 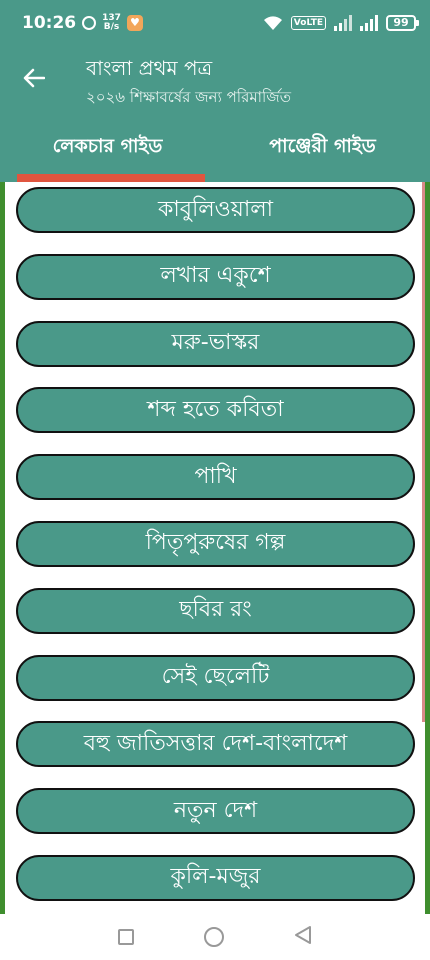 What do you see at coordinates (89, 23) in the screenshot?
I see `alarm-icon` at bounding box center [89, 23].